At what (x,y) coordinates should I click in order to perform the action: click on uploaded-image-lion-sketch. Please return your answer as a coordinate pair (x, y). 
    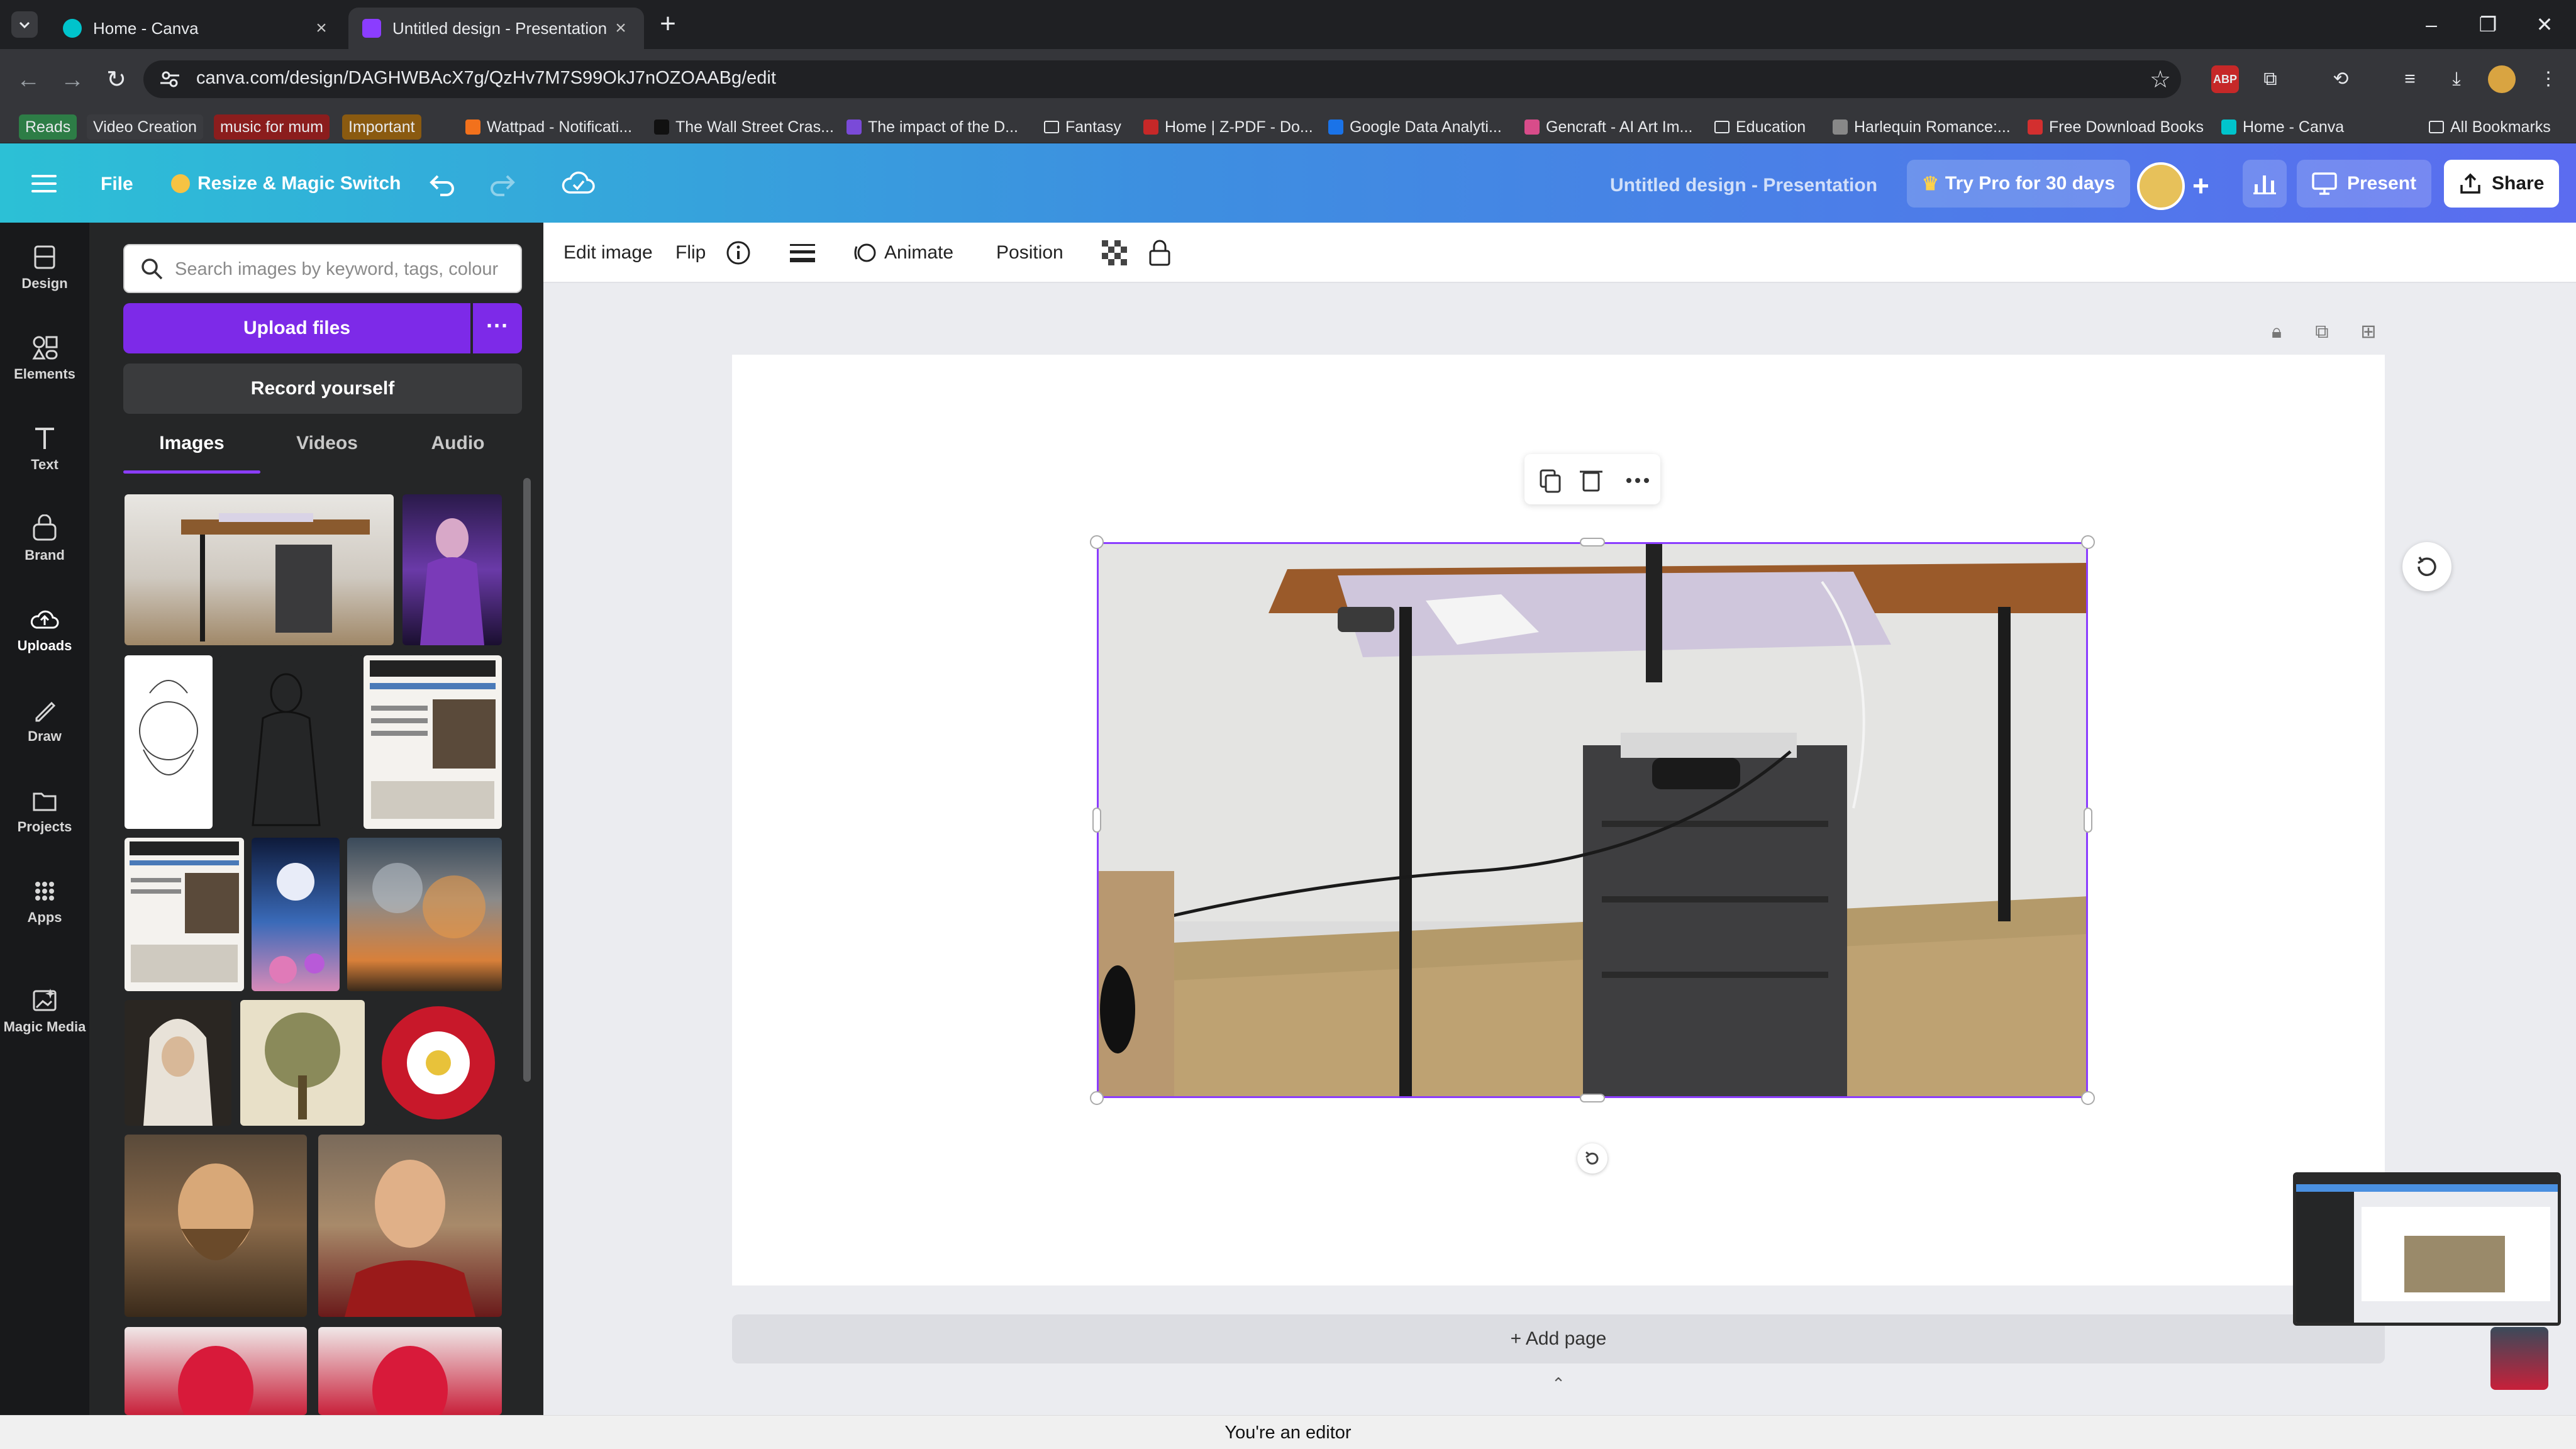
    Looking at the image, I should click on (169, 742).